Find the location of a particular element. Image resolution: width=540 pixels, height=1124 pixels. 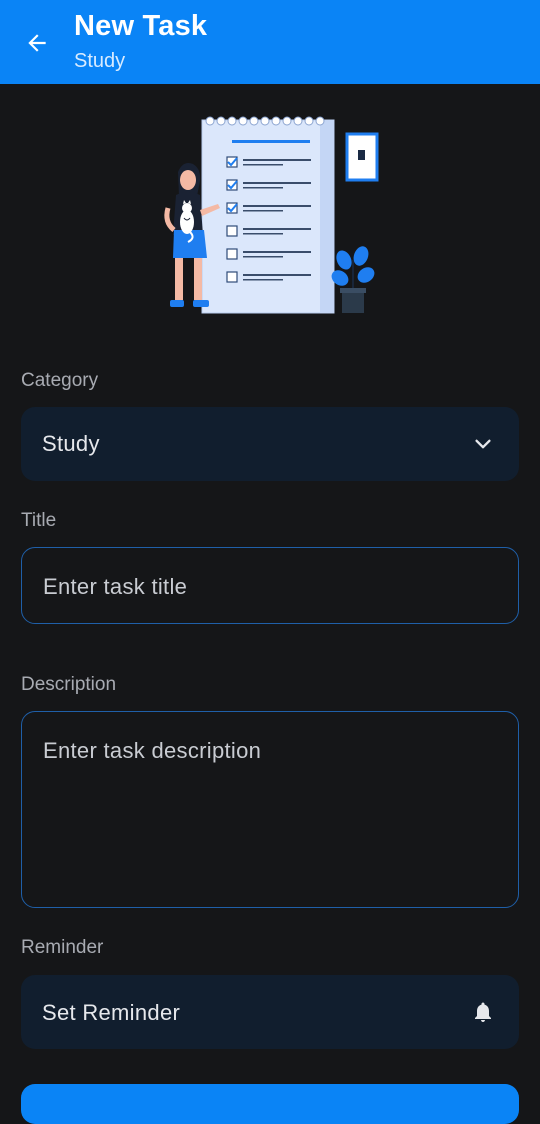

app-bar: New Task Study is located at coordinates (270, 42).